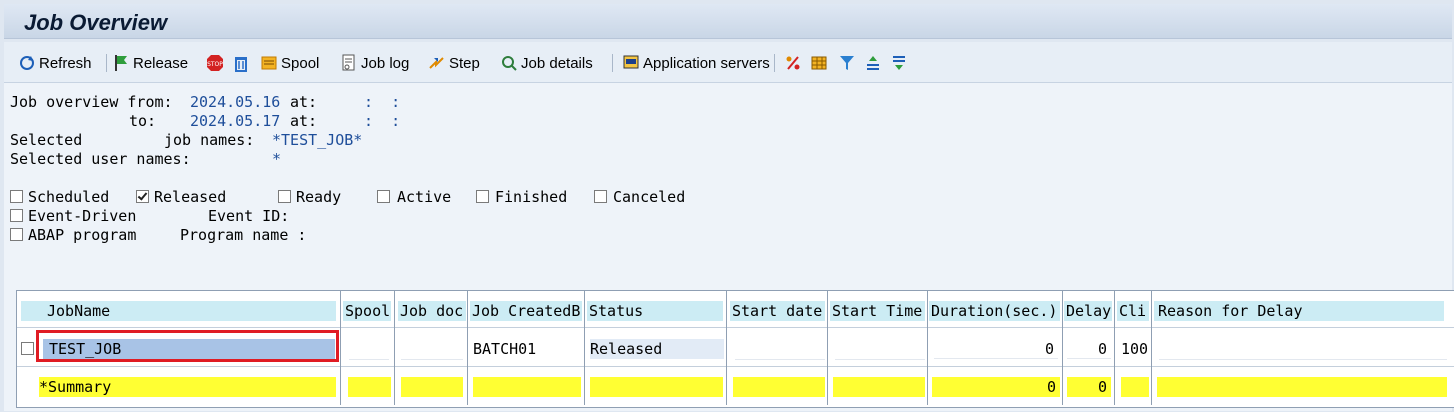  What do you see at coordinates (1135, 349) in the screenshot?
I see `cell-client: 100` at bounding box center [1135, 349].